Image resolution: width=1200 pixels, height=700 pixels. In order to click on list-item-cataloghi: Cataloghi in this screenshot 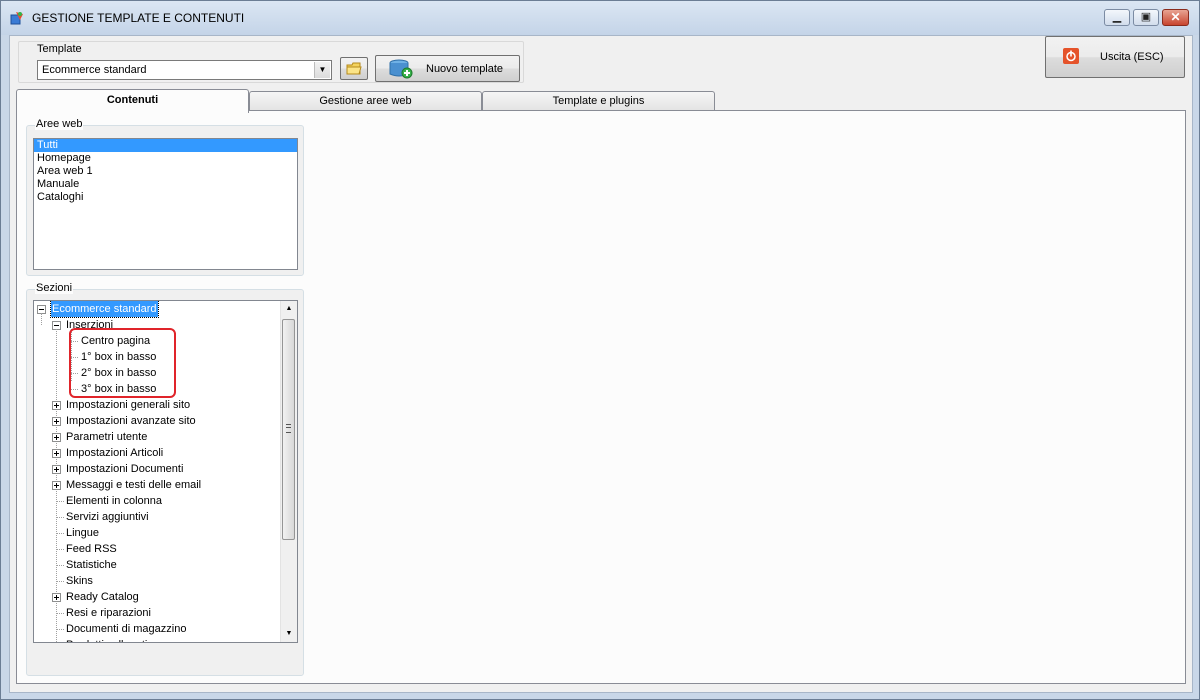, I will do `click(165, 197)`.